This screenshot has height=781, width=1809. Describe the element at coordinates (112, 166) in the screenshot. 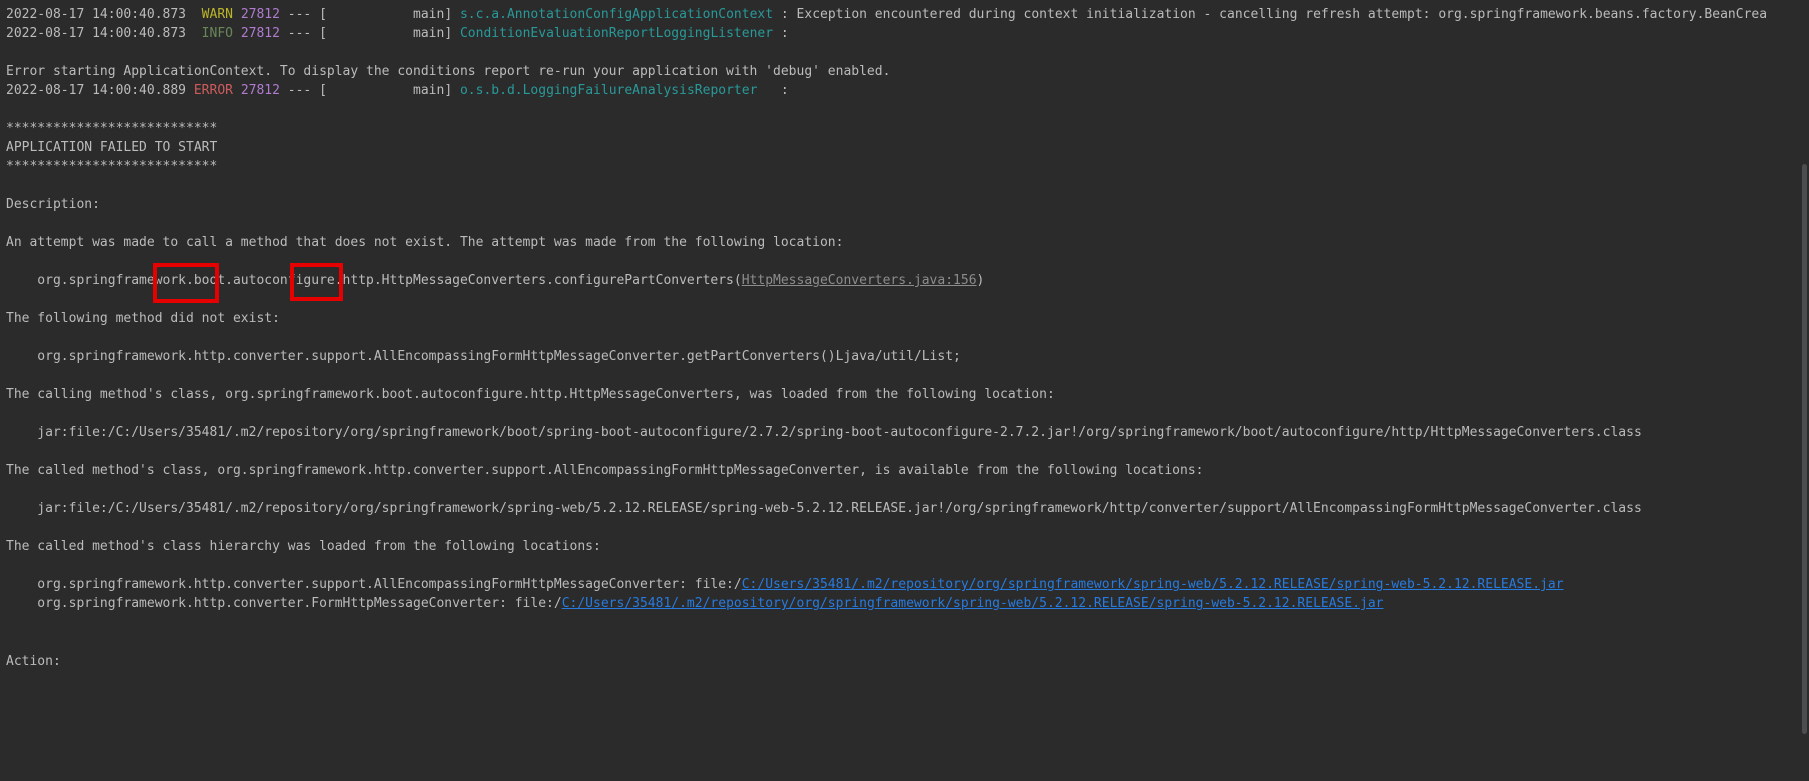

I see `stars-bottom: ***************************` at that location.